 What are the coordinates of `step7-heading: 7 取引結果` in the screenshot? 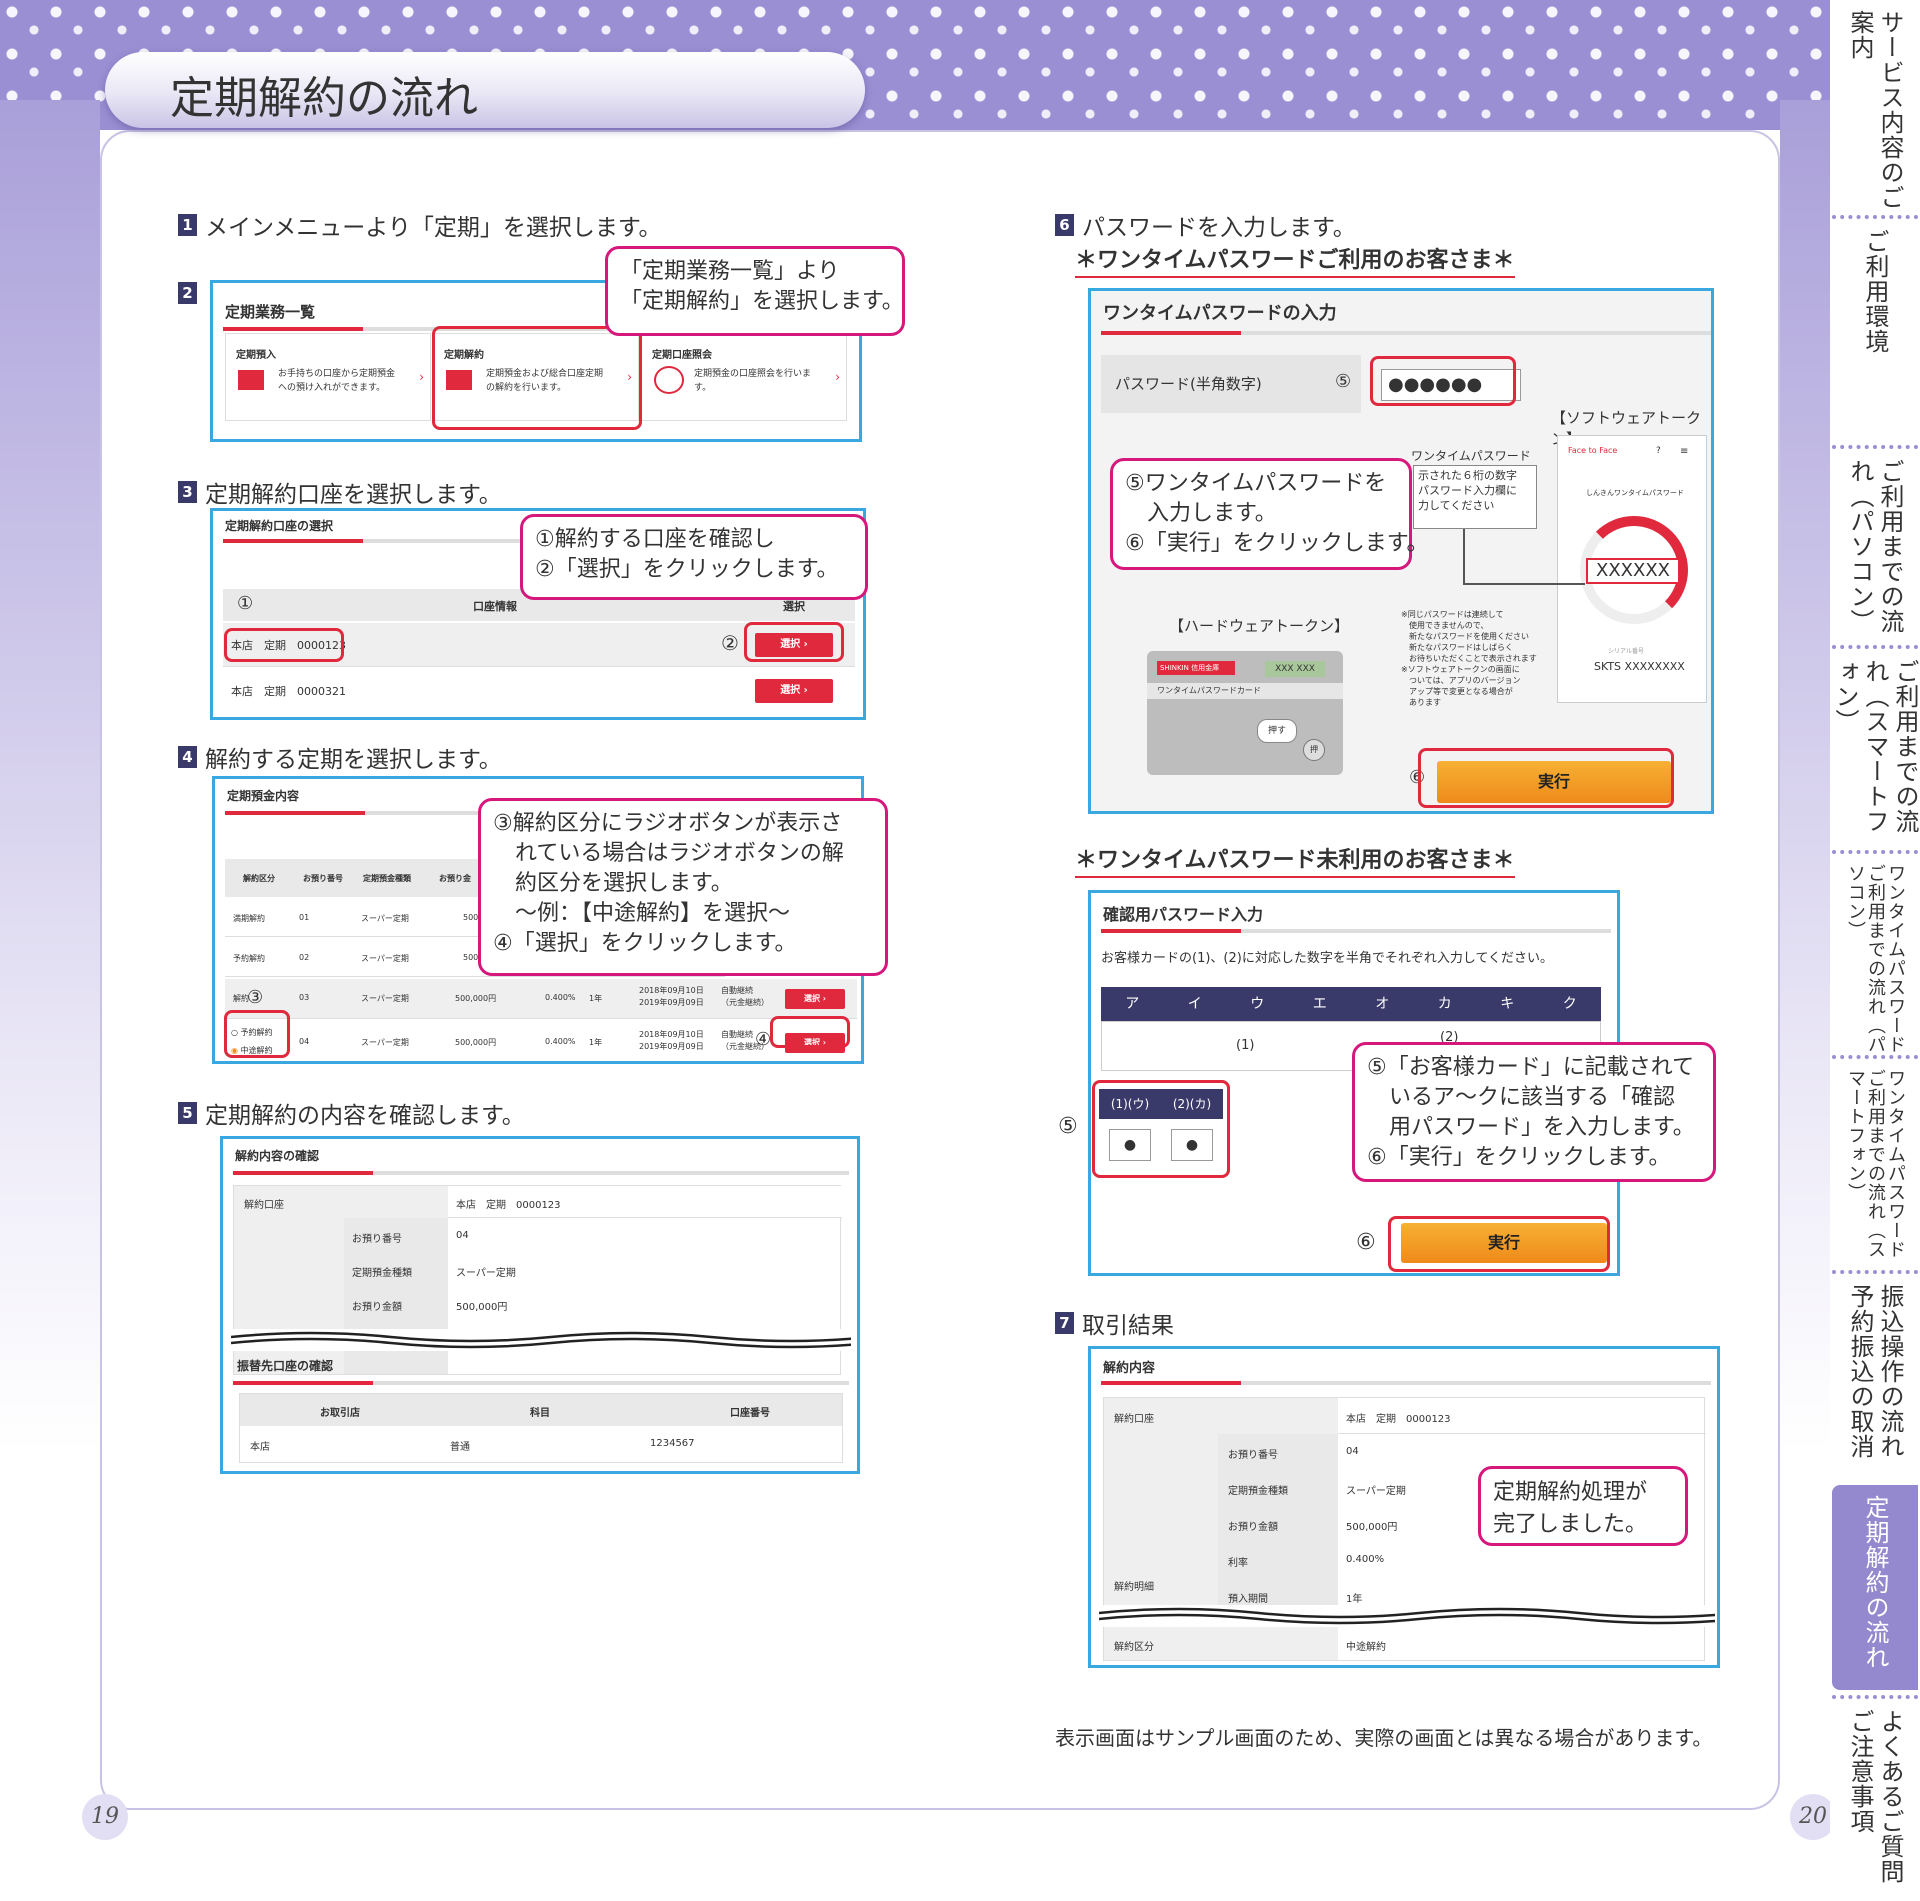 It's located at (1114, 1323).